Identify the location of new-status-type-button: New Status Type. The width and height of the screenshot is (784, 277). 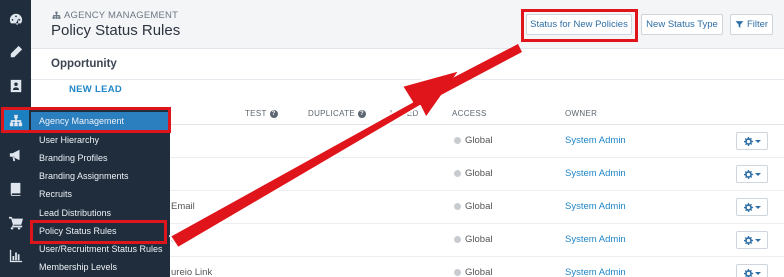
(682, 24).